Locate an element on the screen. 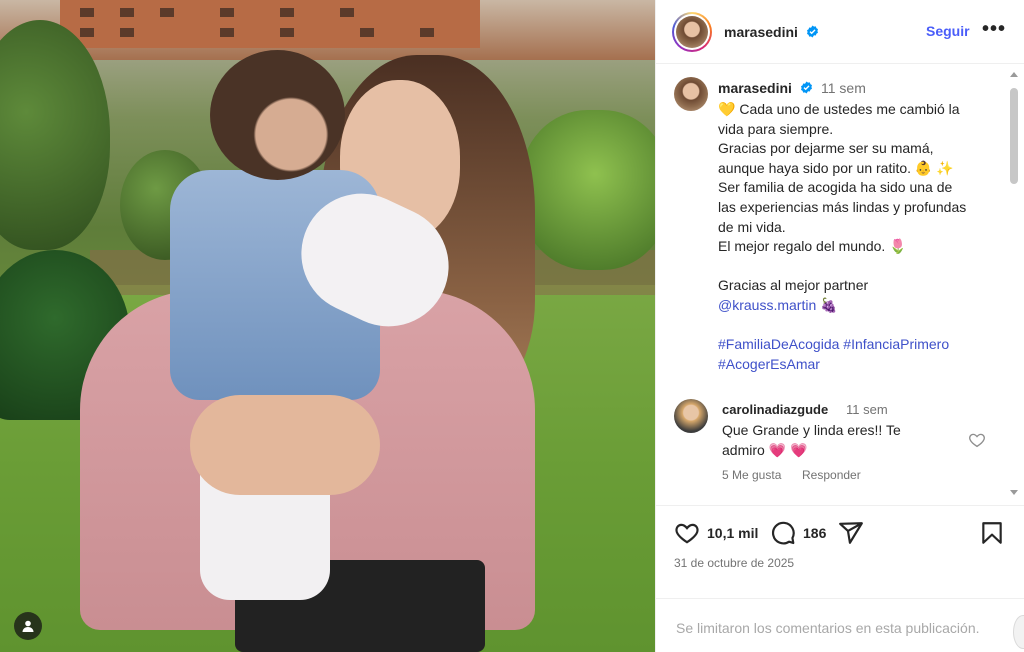  photo-baby-head is located at coordinates (277, 115).